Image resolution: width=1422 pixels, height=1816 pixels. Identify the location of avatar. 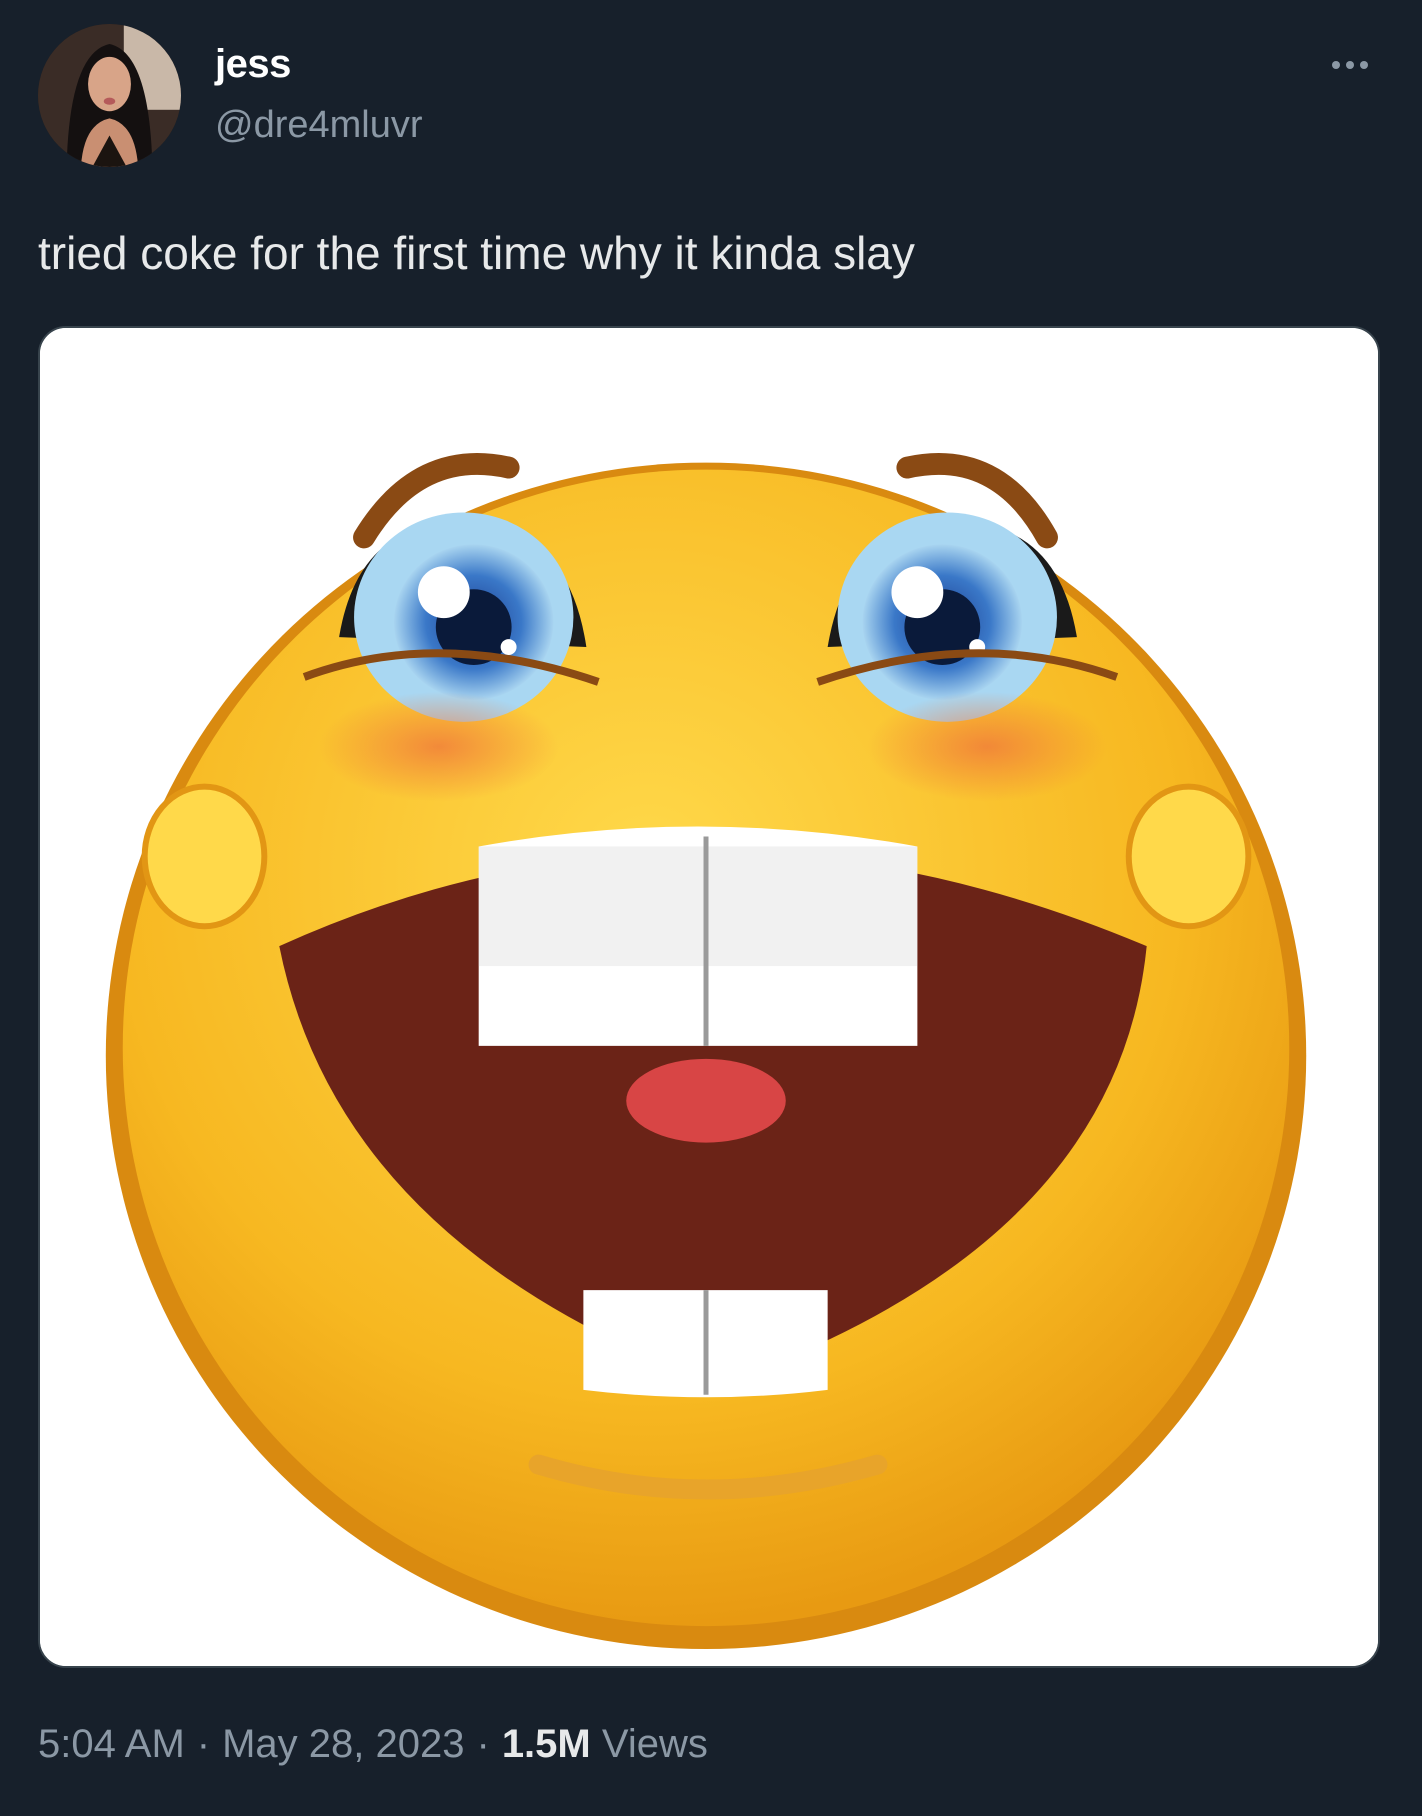
(109, 95).